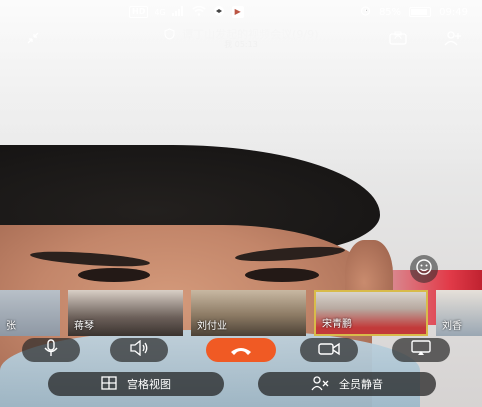 The width and height of the screenshot is (482, 407). What do you see at coordinates (365, 12) in the screenshot?
I see `alarm-icon` at bounding box center [365, 12].